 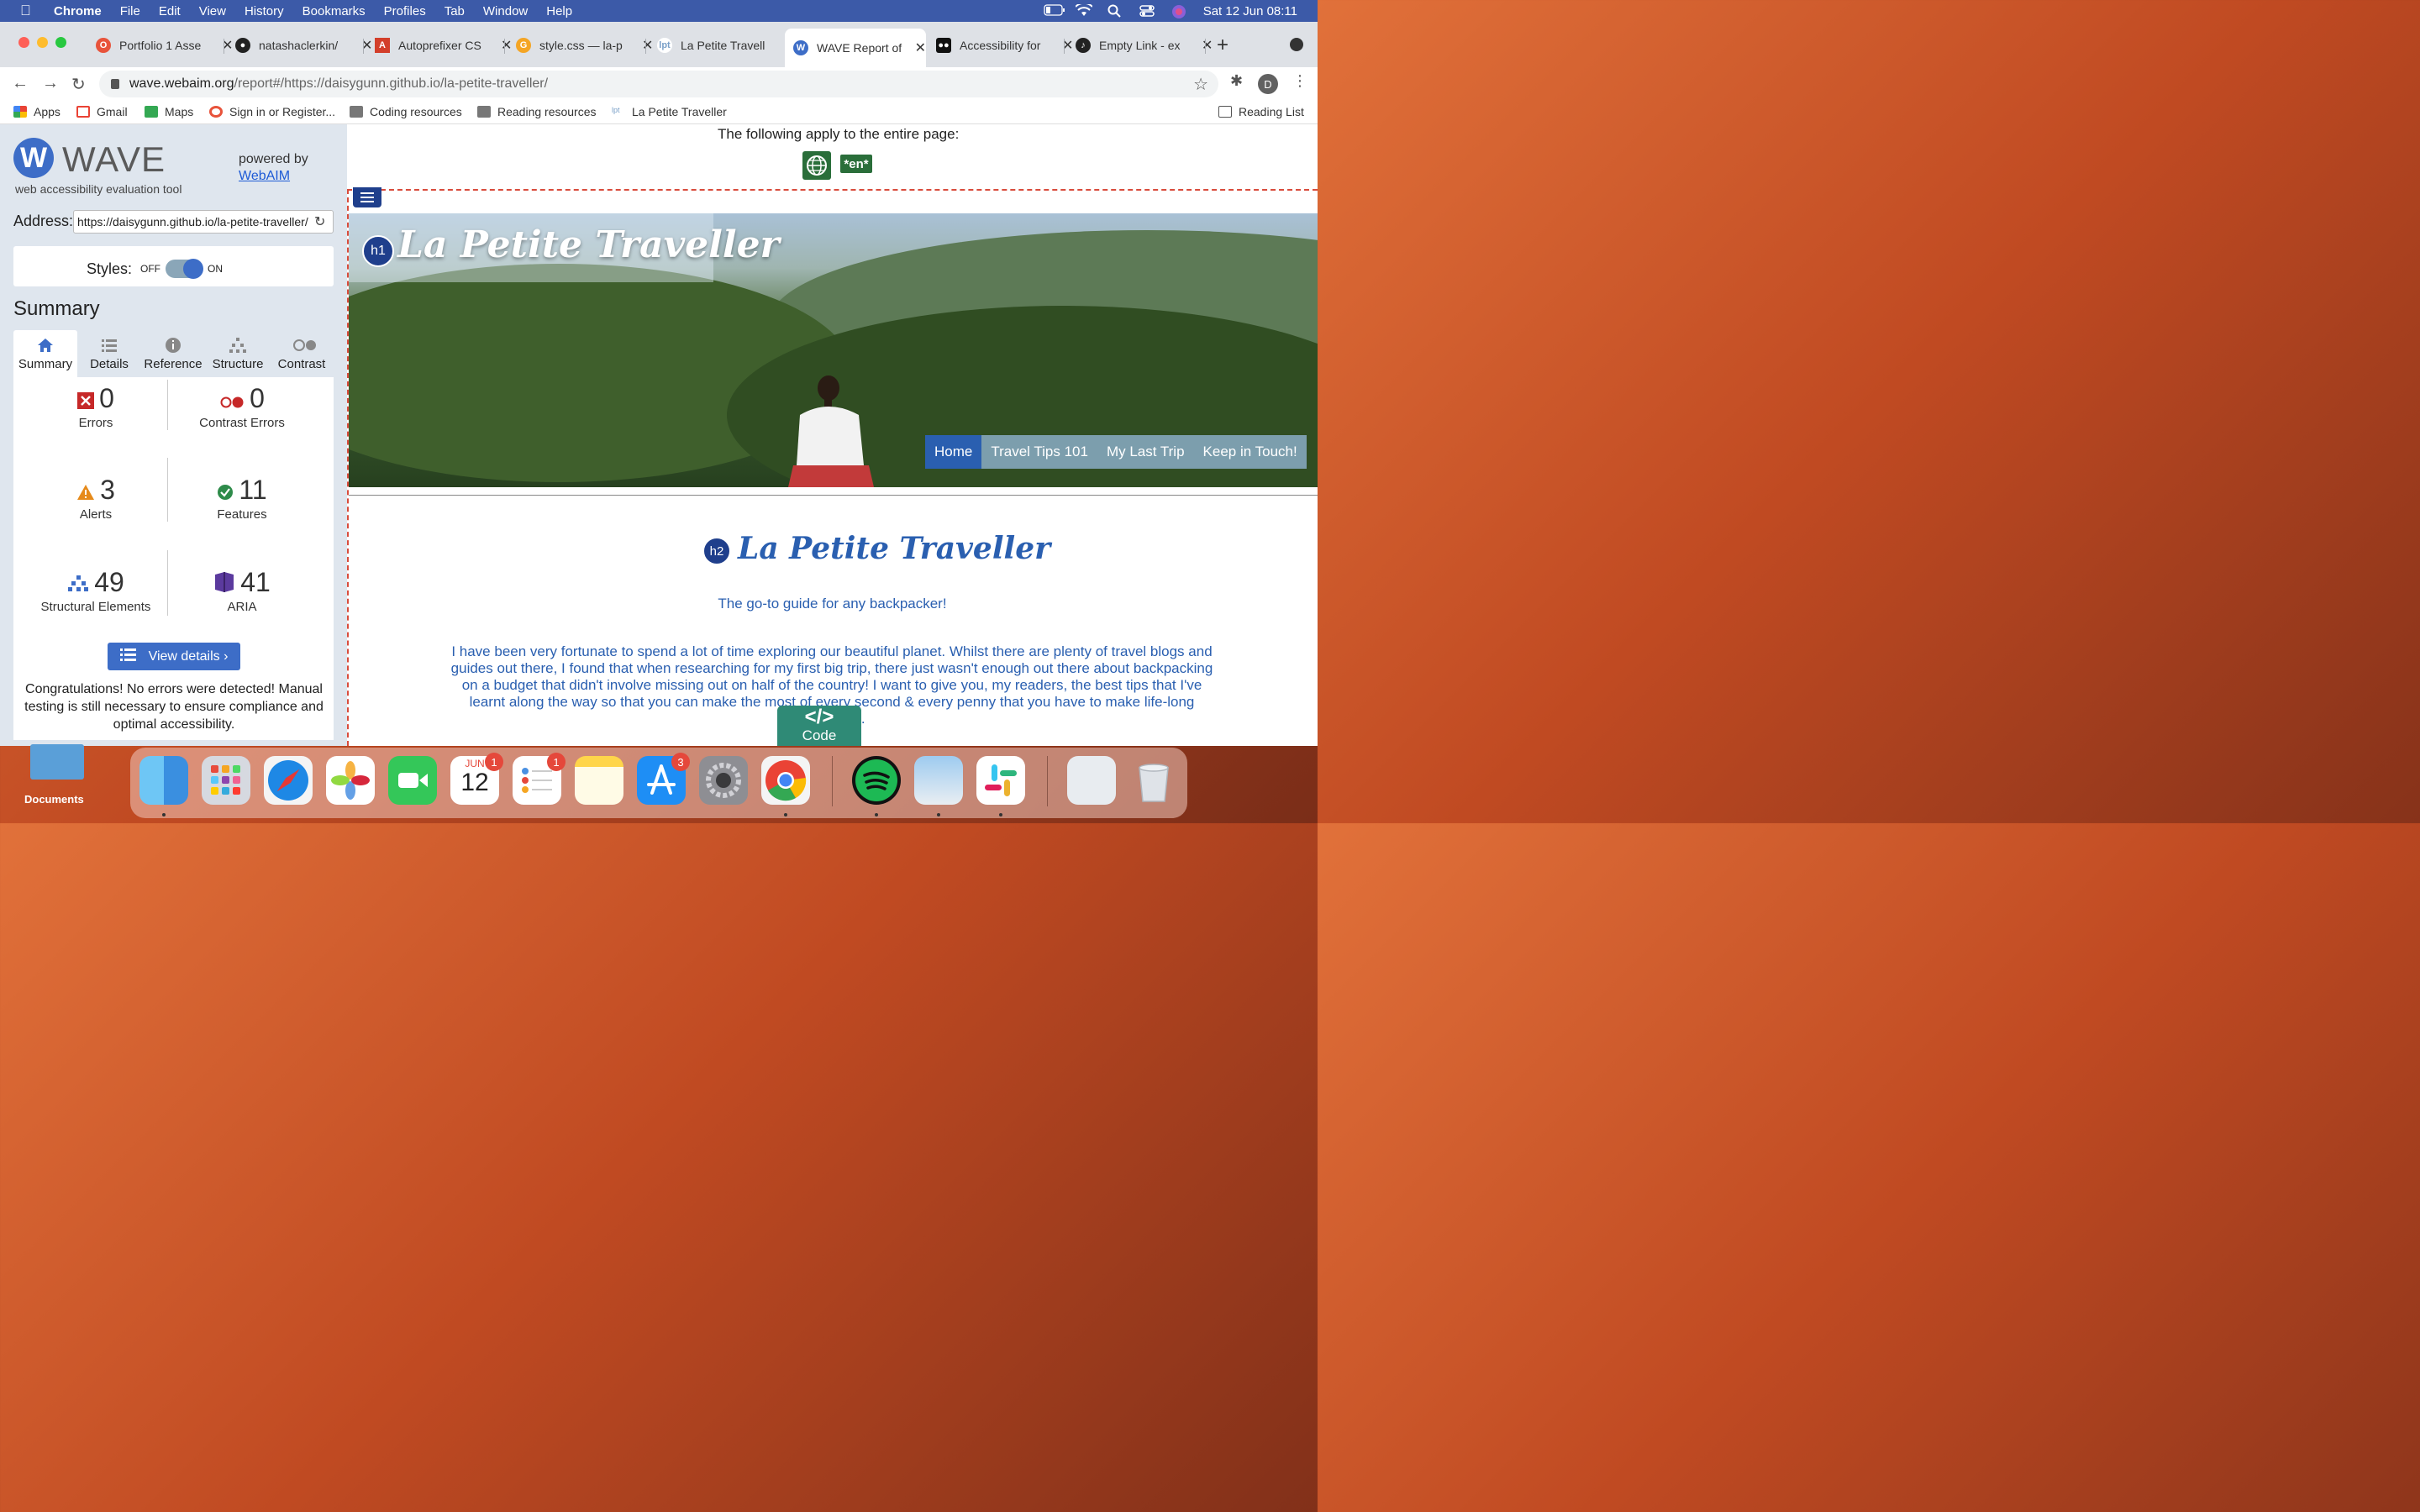 What do you see at coordinates (115, 84) in the screenshot?
I see `lock-icon` at bounding box center [115, 84].